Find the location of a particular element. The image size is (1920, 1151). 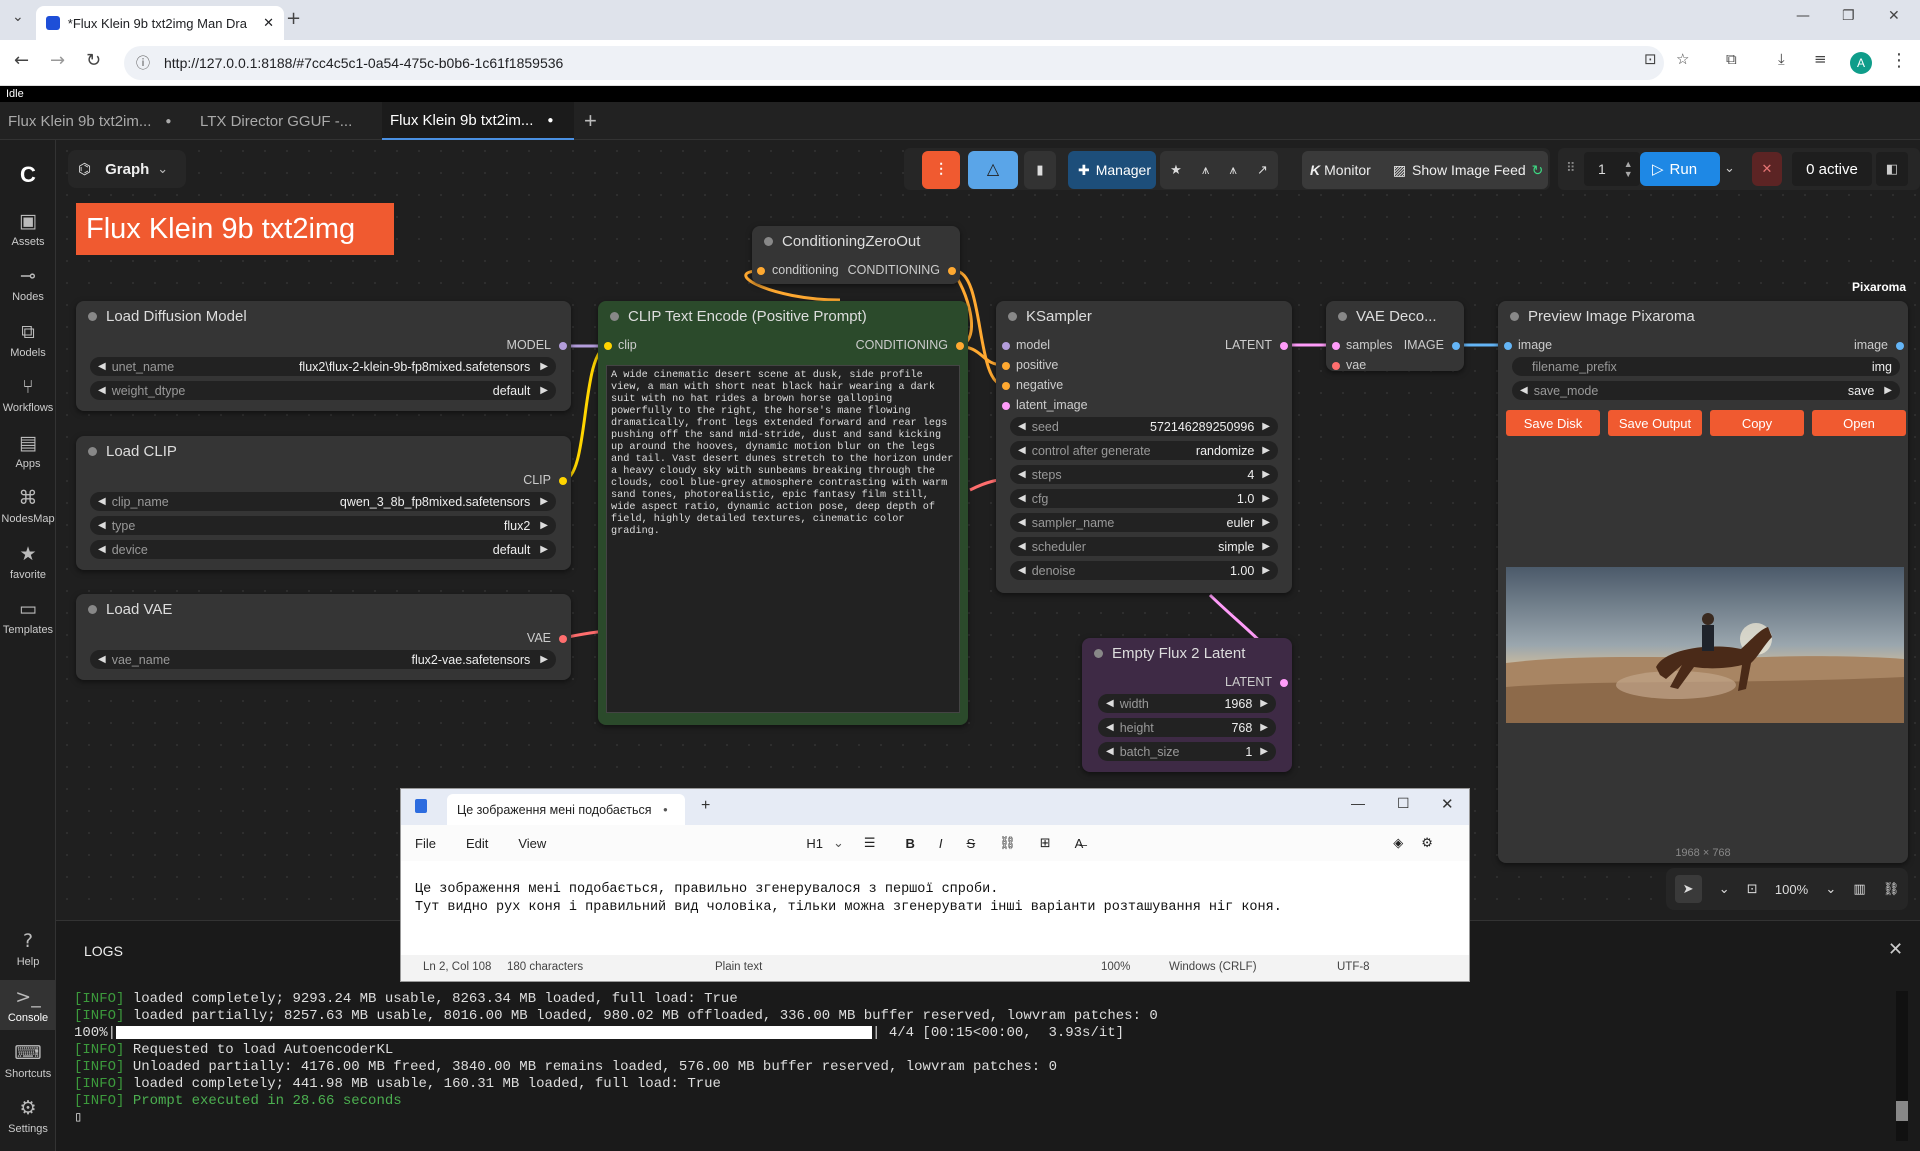

active-queue-badge: 0 active is located at coordinates (1832, 169).